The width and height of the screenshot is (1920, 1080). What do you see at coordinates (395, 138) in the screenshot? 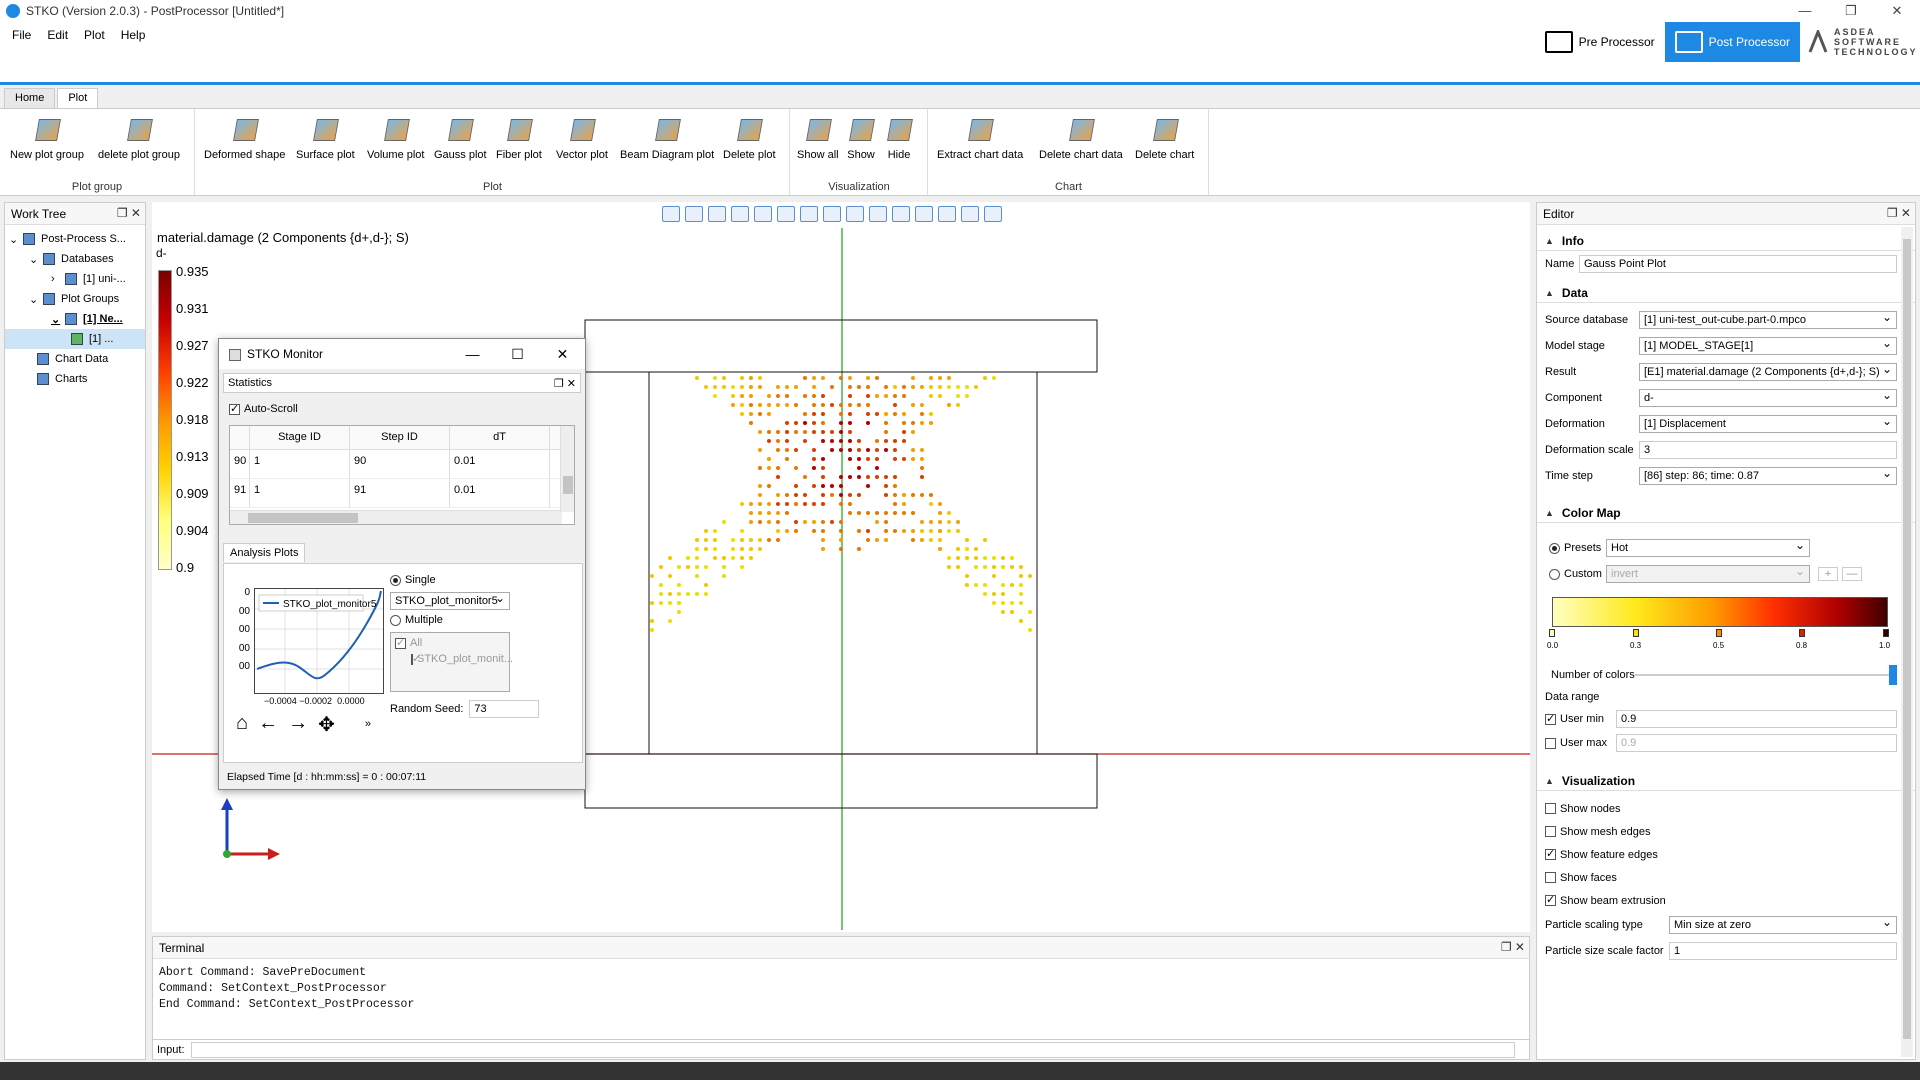
I see `volume-plot-button: Volume plot` at bounding box center [395, 138].